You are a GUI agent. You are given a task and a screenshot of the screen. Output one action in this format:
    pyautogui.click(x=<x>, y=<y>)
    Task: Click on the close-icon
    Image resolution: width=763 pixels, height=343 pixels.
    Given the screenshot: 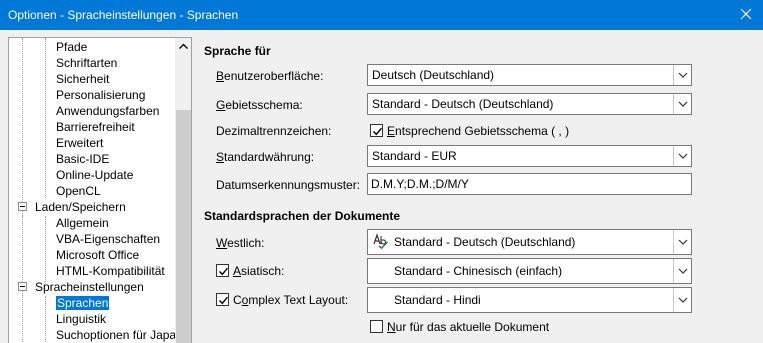 What is the action you would take?
    pyautogui.click(x=746, y=14)
    